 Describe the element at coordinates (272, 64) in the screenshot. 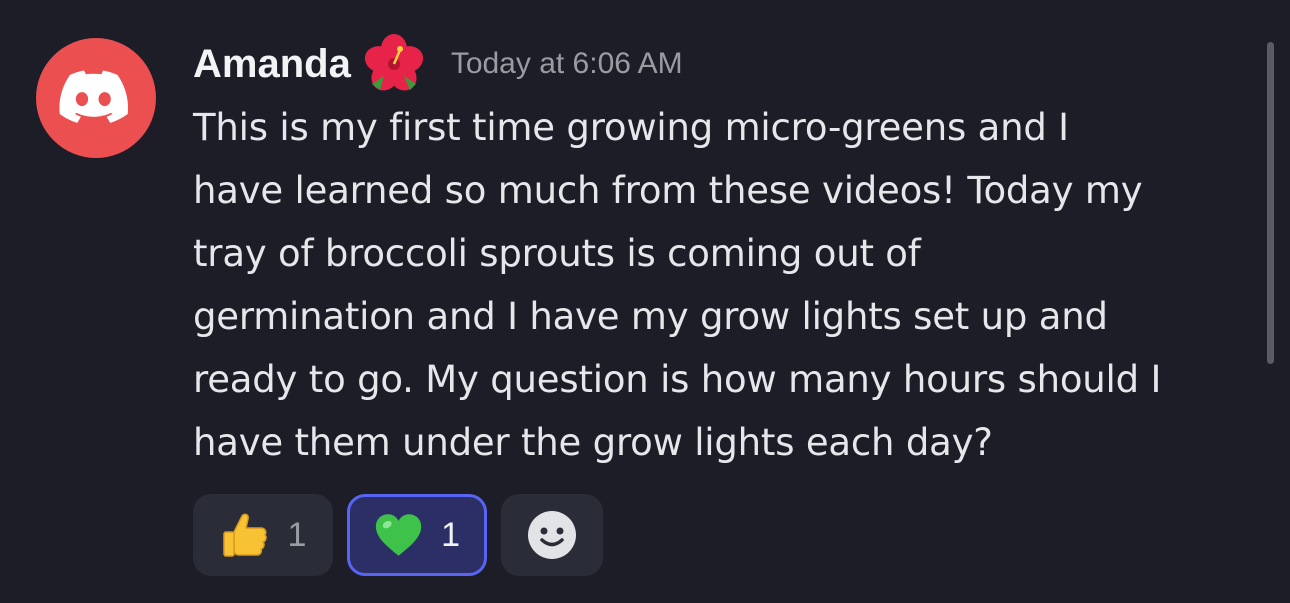

I see `author-name: Amanda` at that location.